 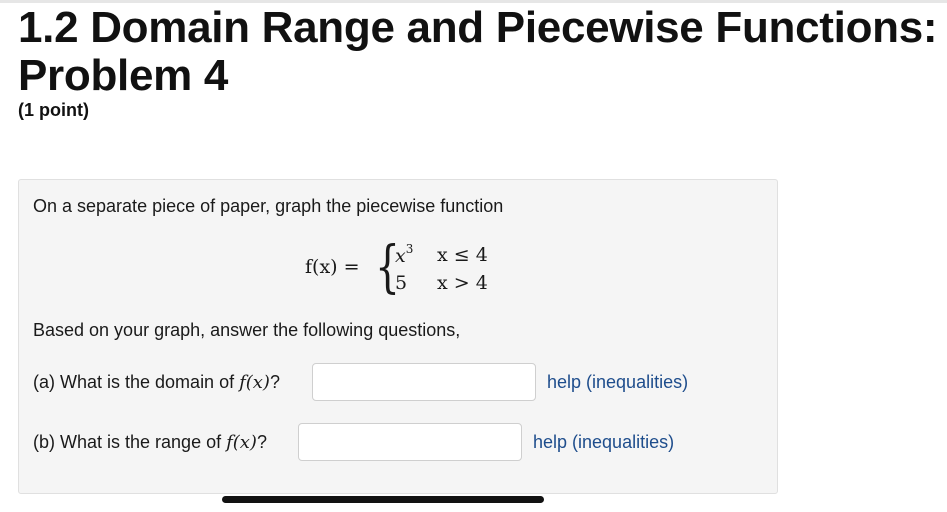 I want to click on case-2-condition: x > 4, so click(x=462, y=283).